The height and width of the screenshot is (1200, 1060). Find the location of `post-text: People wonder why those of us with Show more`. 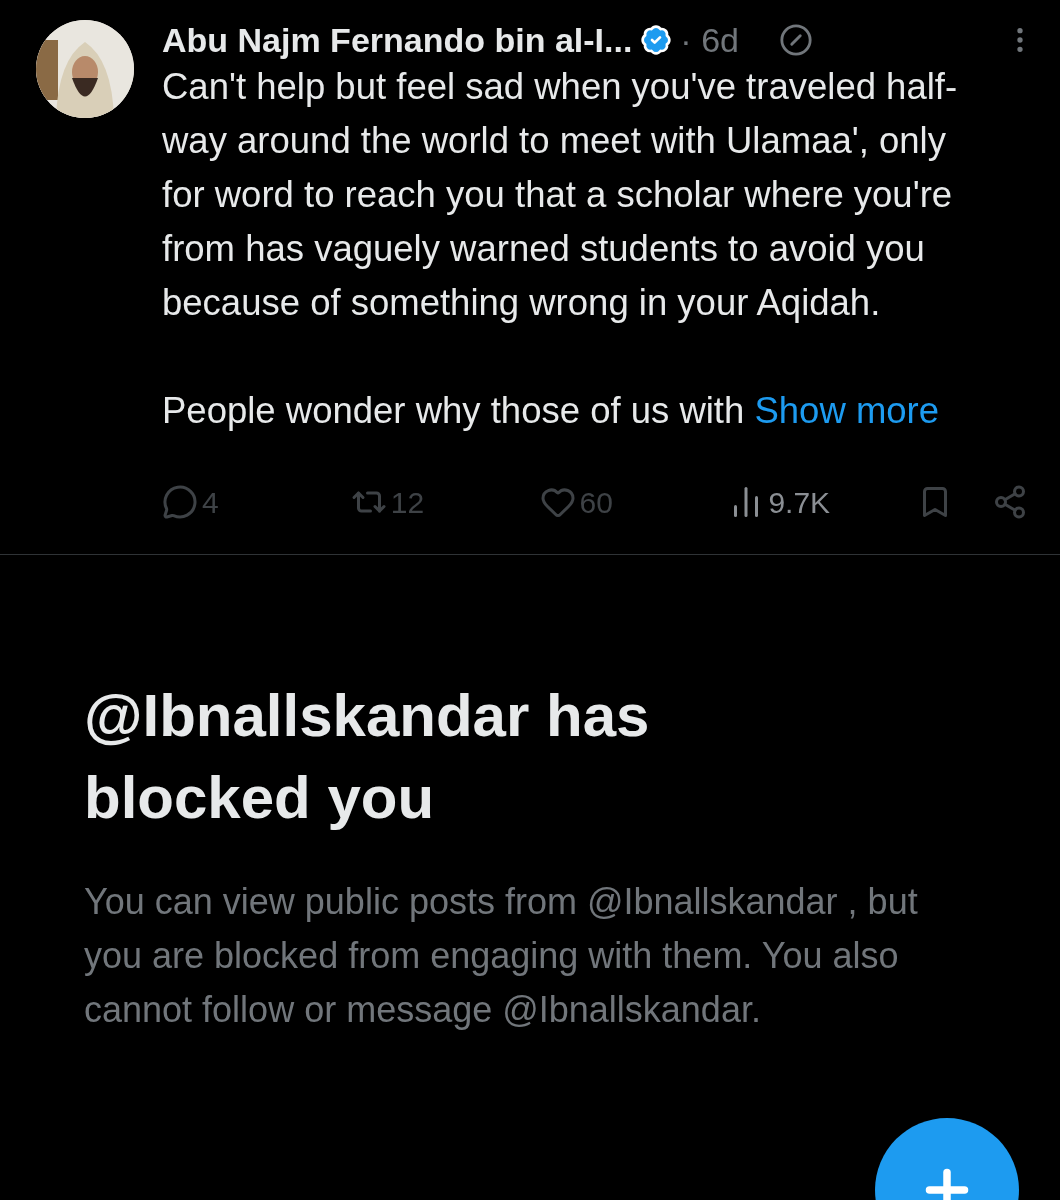

post-text: People wonder why those of us with Show more is located at coordinates (551, 411).